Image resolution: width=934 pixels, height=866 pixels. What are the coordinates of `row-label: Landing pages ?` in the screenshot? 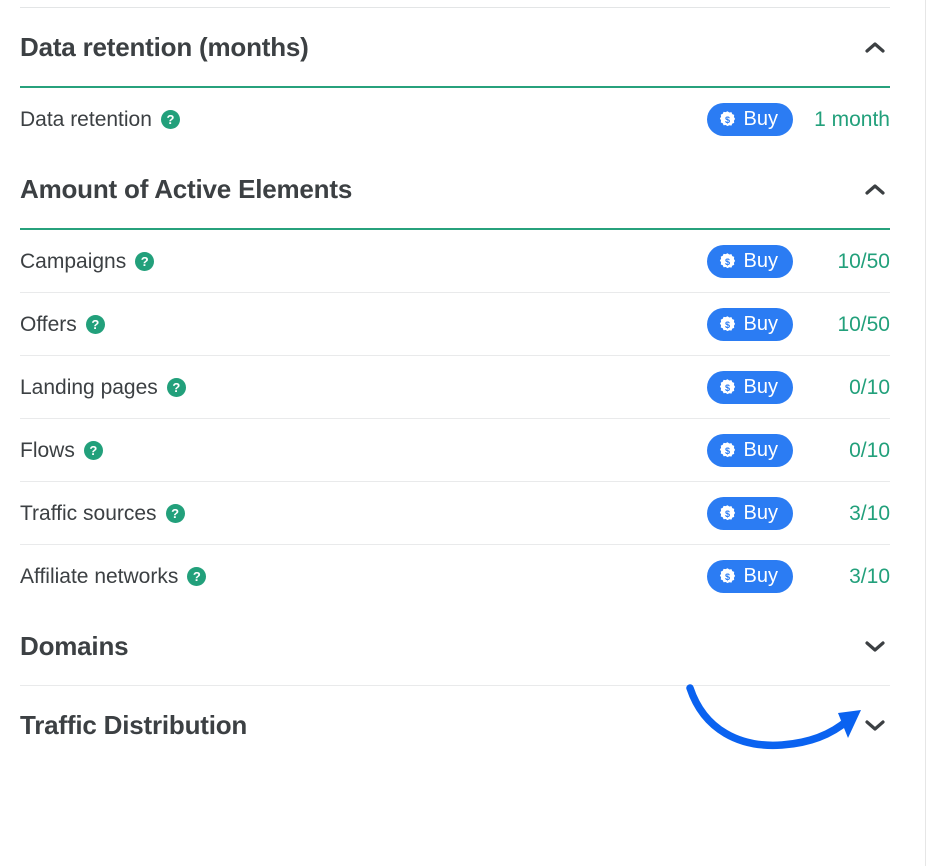 It's located at (103, 387).